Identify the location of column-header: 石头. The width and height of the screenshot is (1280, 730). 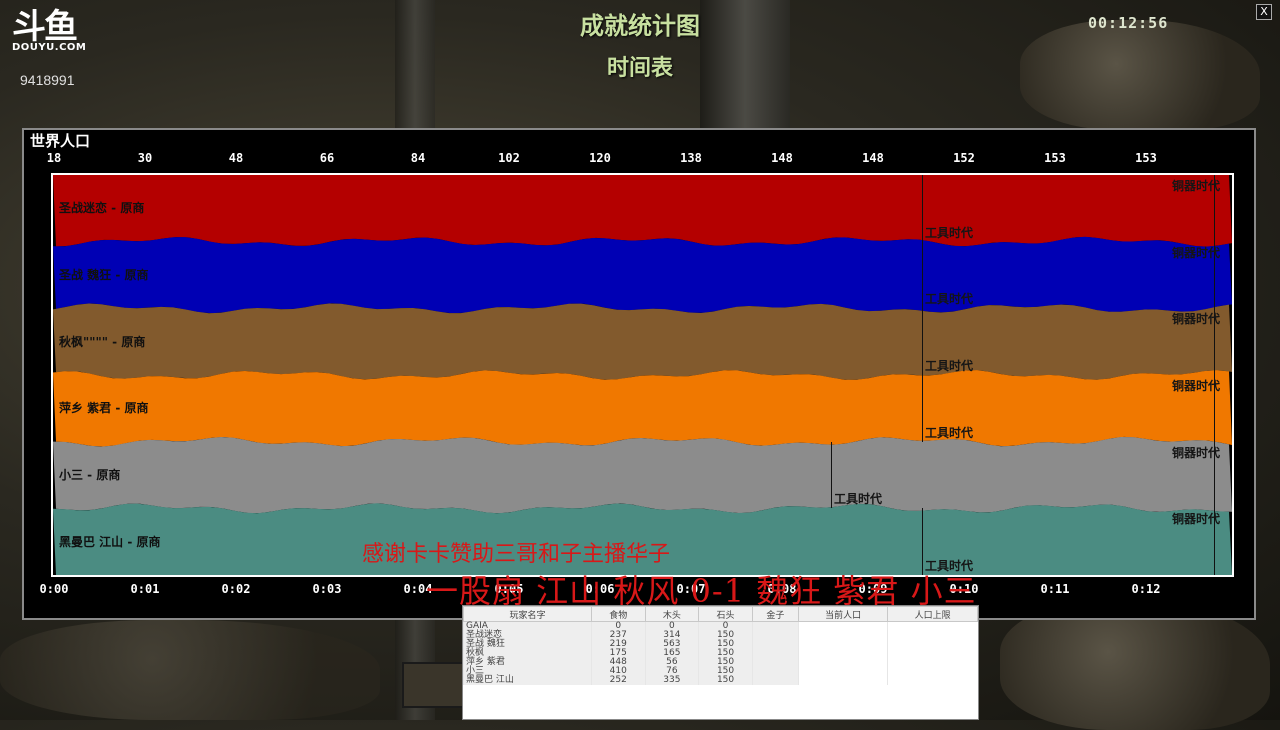
(725, 614).